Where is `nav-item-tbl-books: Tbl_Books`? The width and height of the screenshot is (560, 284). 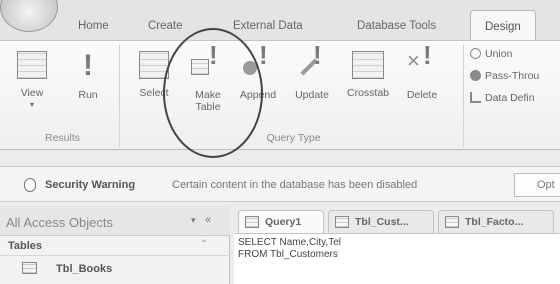 nav-item-tbl-books: Tbl_Books is located at coordinates (115, 268).